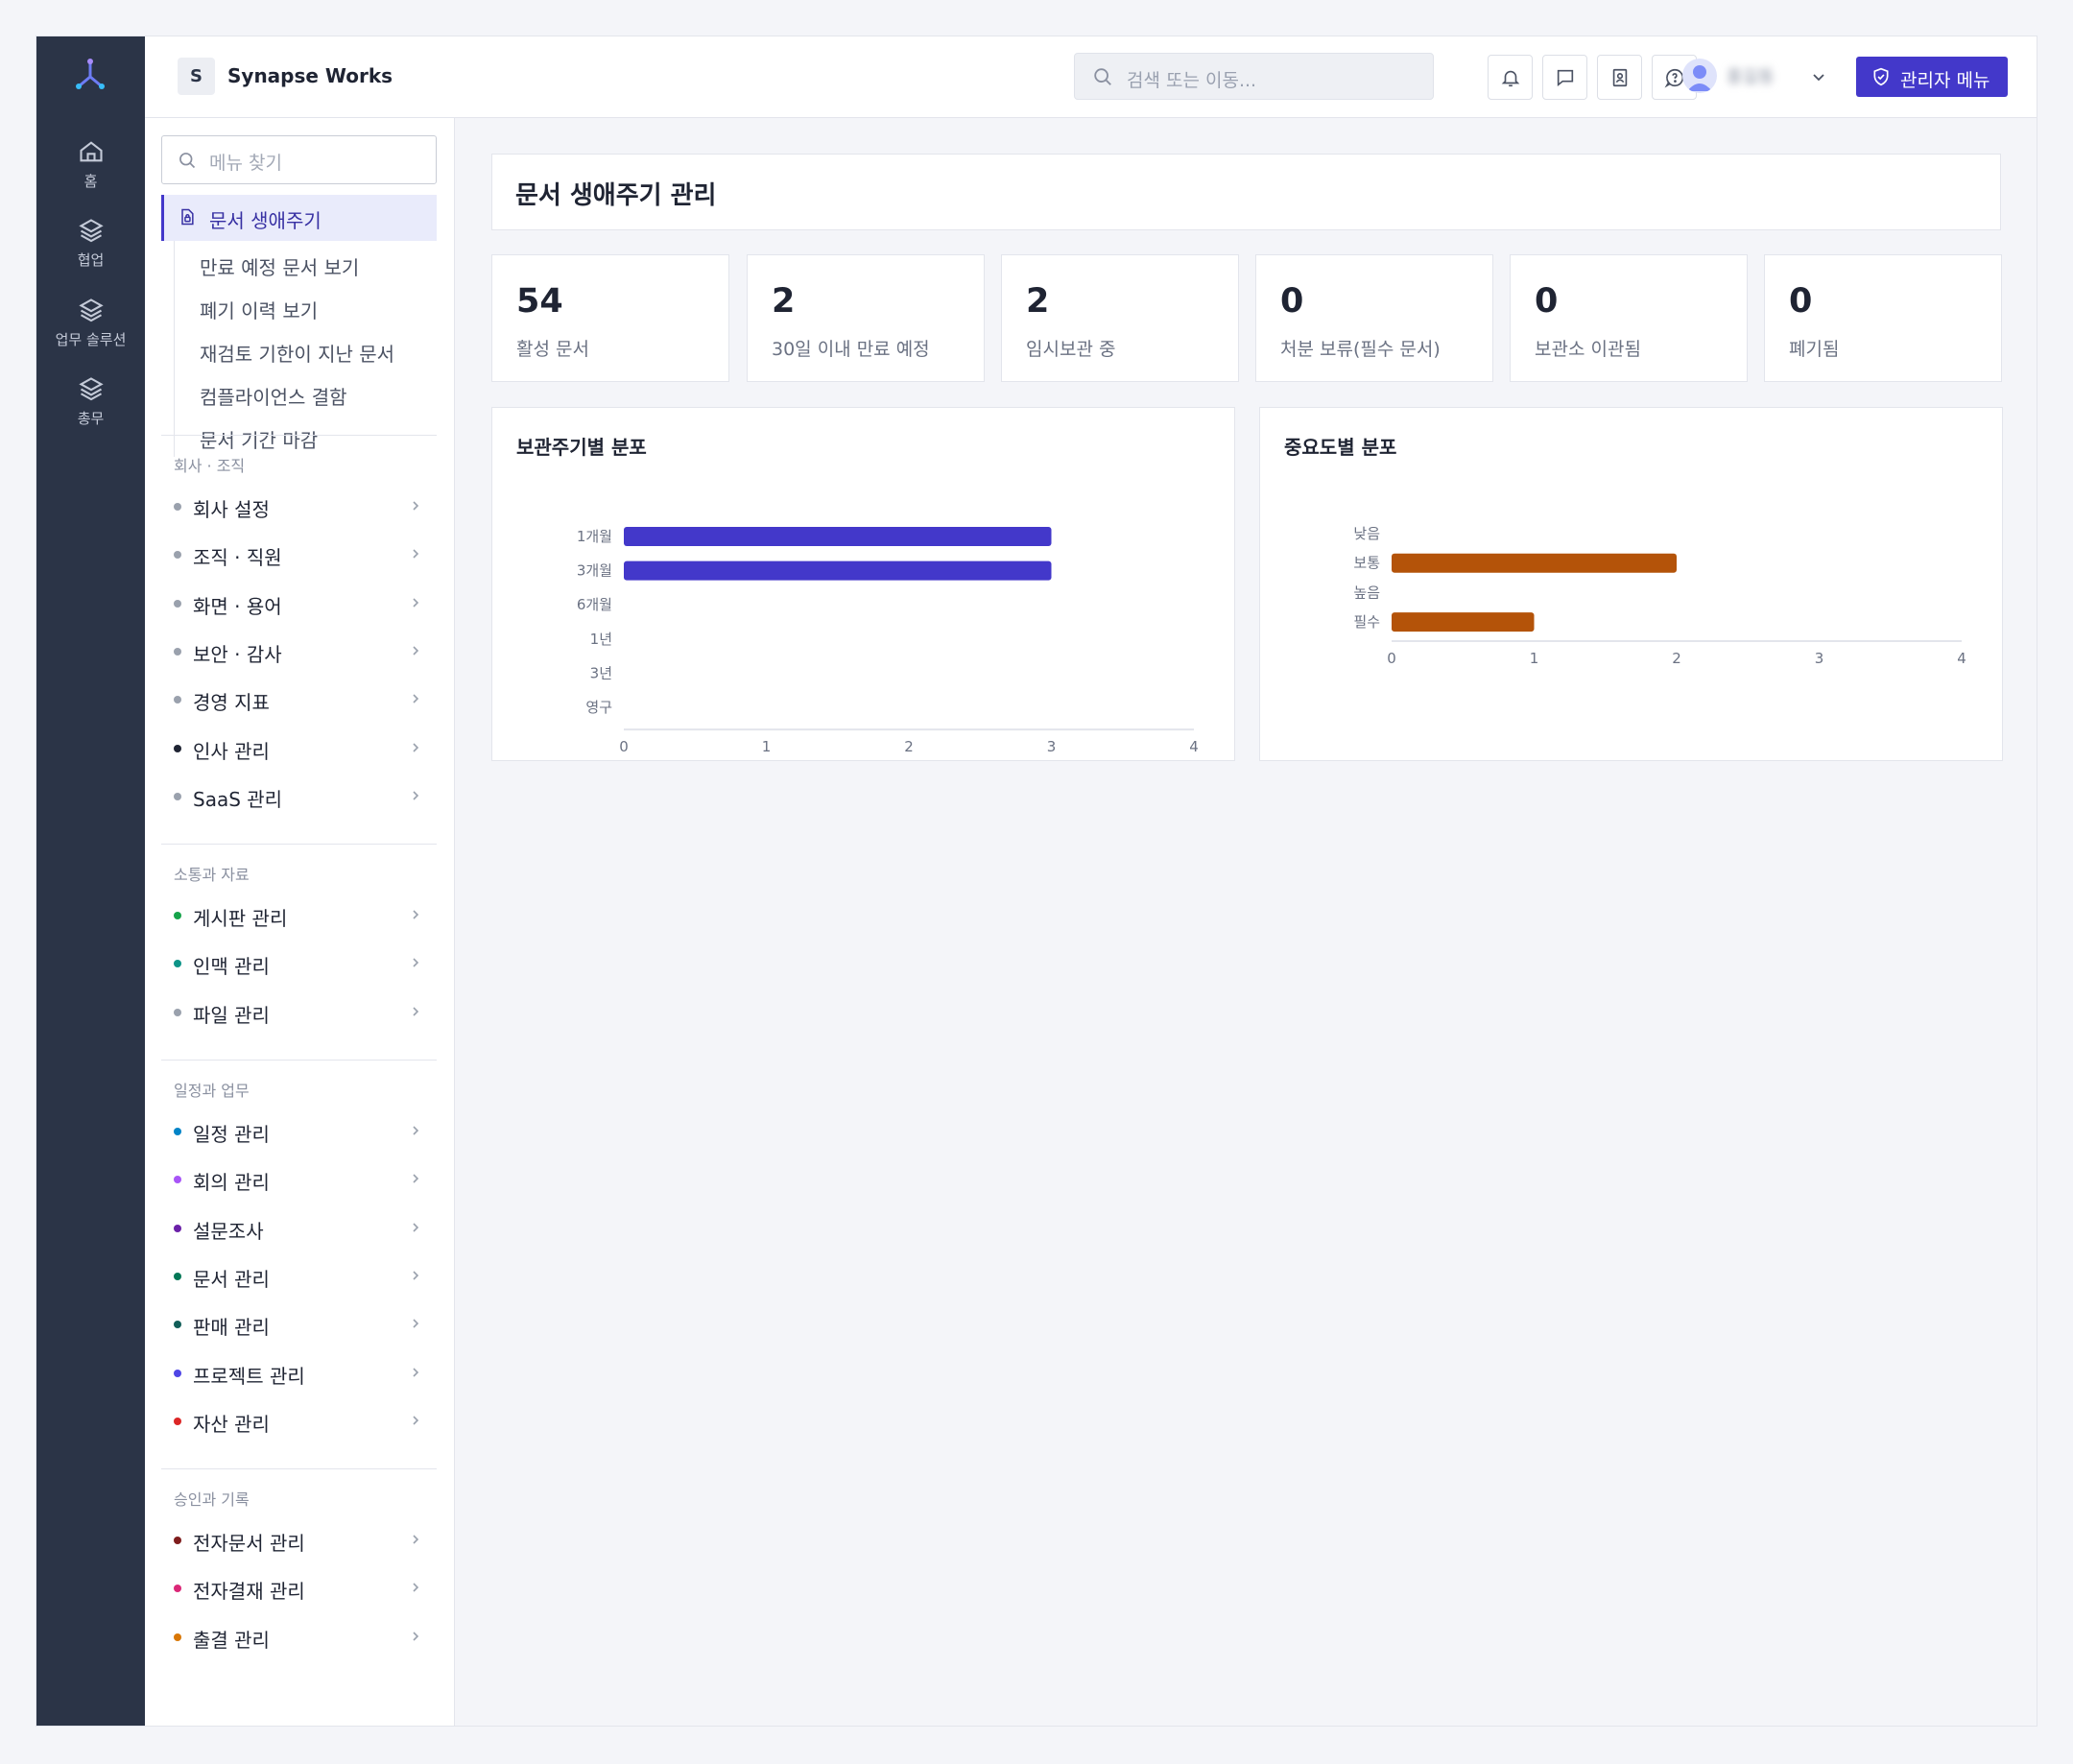  What do you see at coordinates (1819, 658) in the screenshot?
I see `x-tick-label: 3` at bounding box center [1819, 658].